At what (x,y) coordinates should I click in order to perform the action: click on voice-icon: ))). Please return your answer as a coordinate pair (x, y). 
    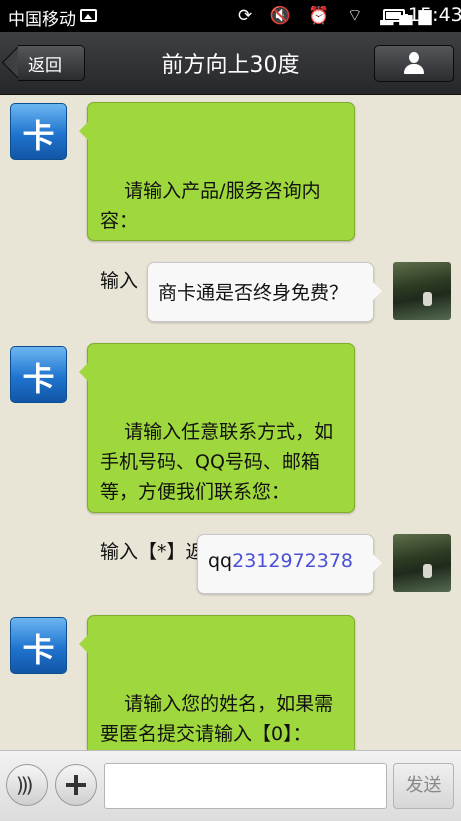
    Looking at the image, I should click on (25, 785).